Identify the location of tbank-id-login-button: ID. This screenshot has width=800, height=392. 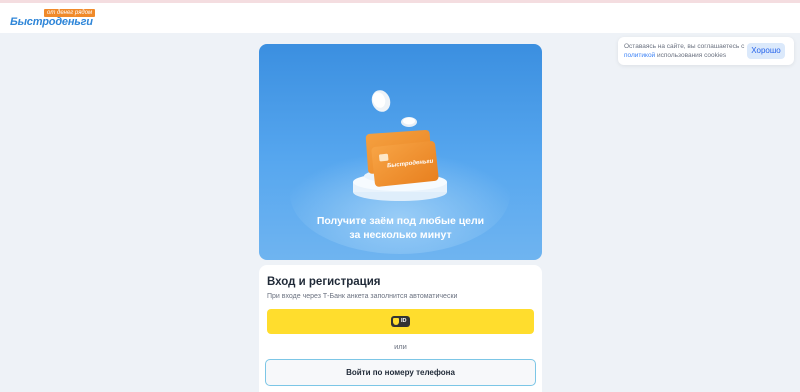
(400, 321).